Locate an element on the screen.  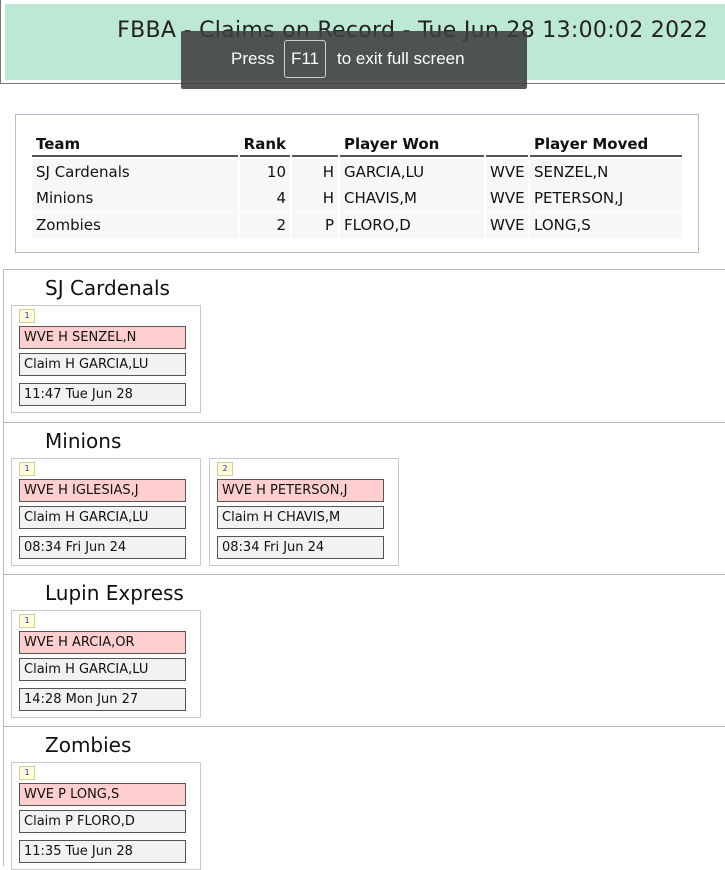
team-name: Lupin Express is located at coordinates (114, 593).